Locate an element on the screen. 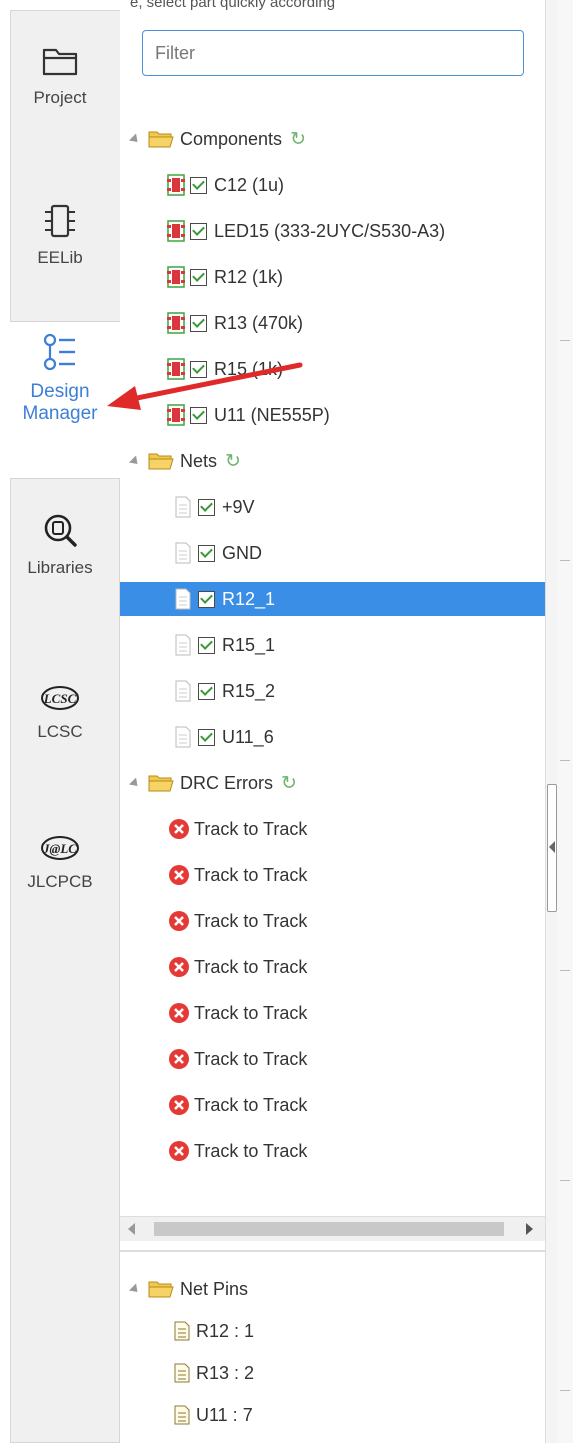 Image resolution: width=573 pixels, height=1443 pixels. panel-divider is located at coordinates (332, 1251).